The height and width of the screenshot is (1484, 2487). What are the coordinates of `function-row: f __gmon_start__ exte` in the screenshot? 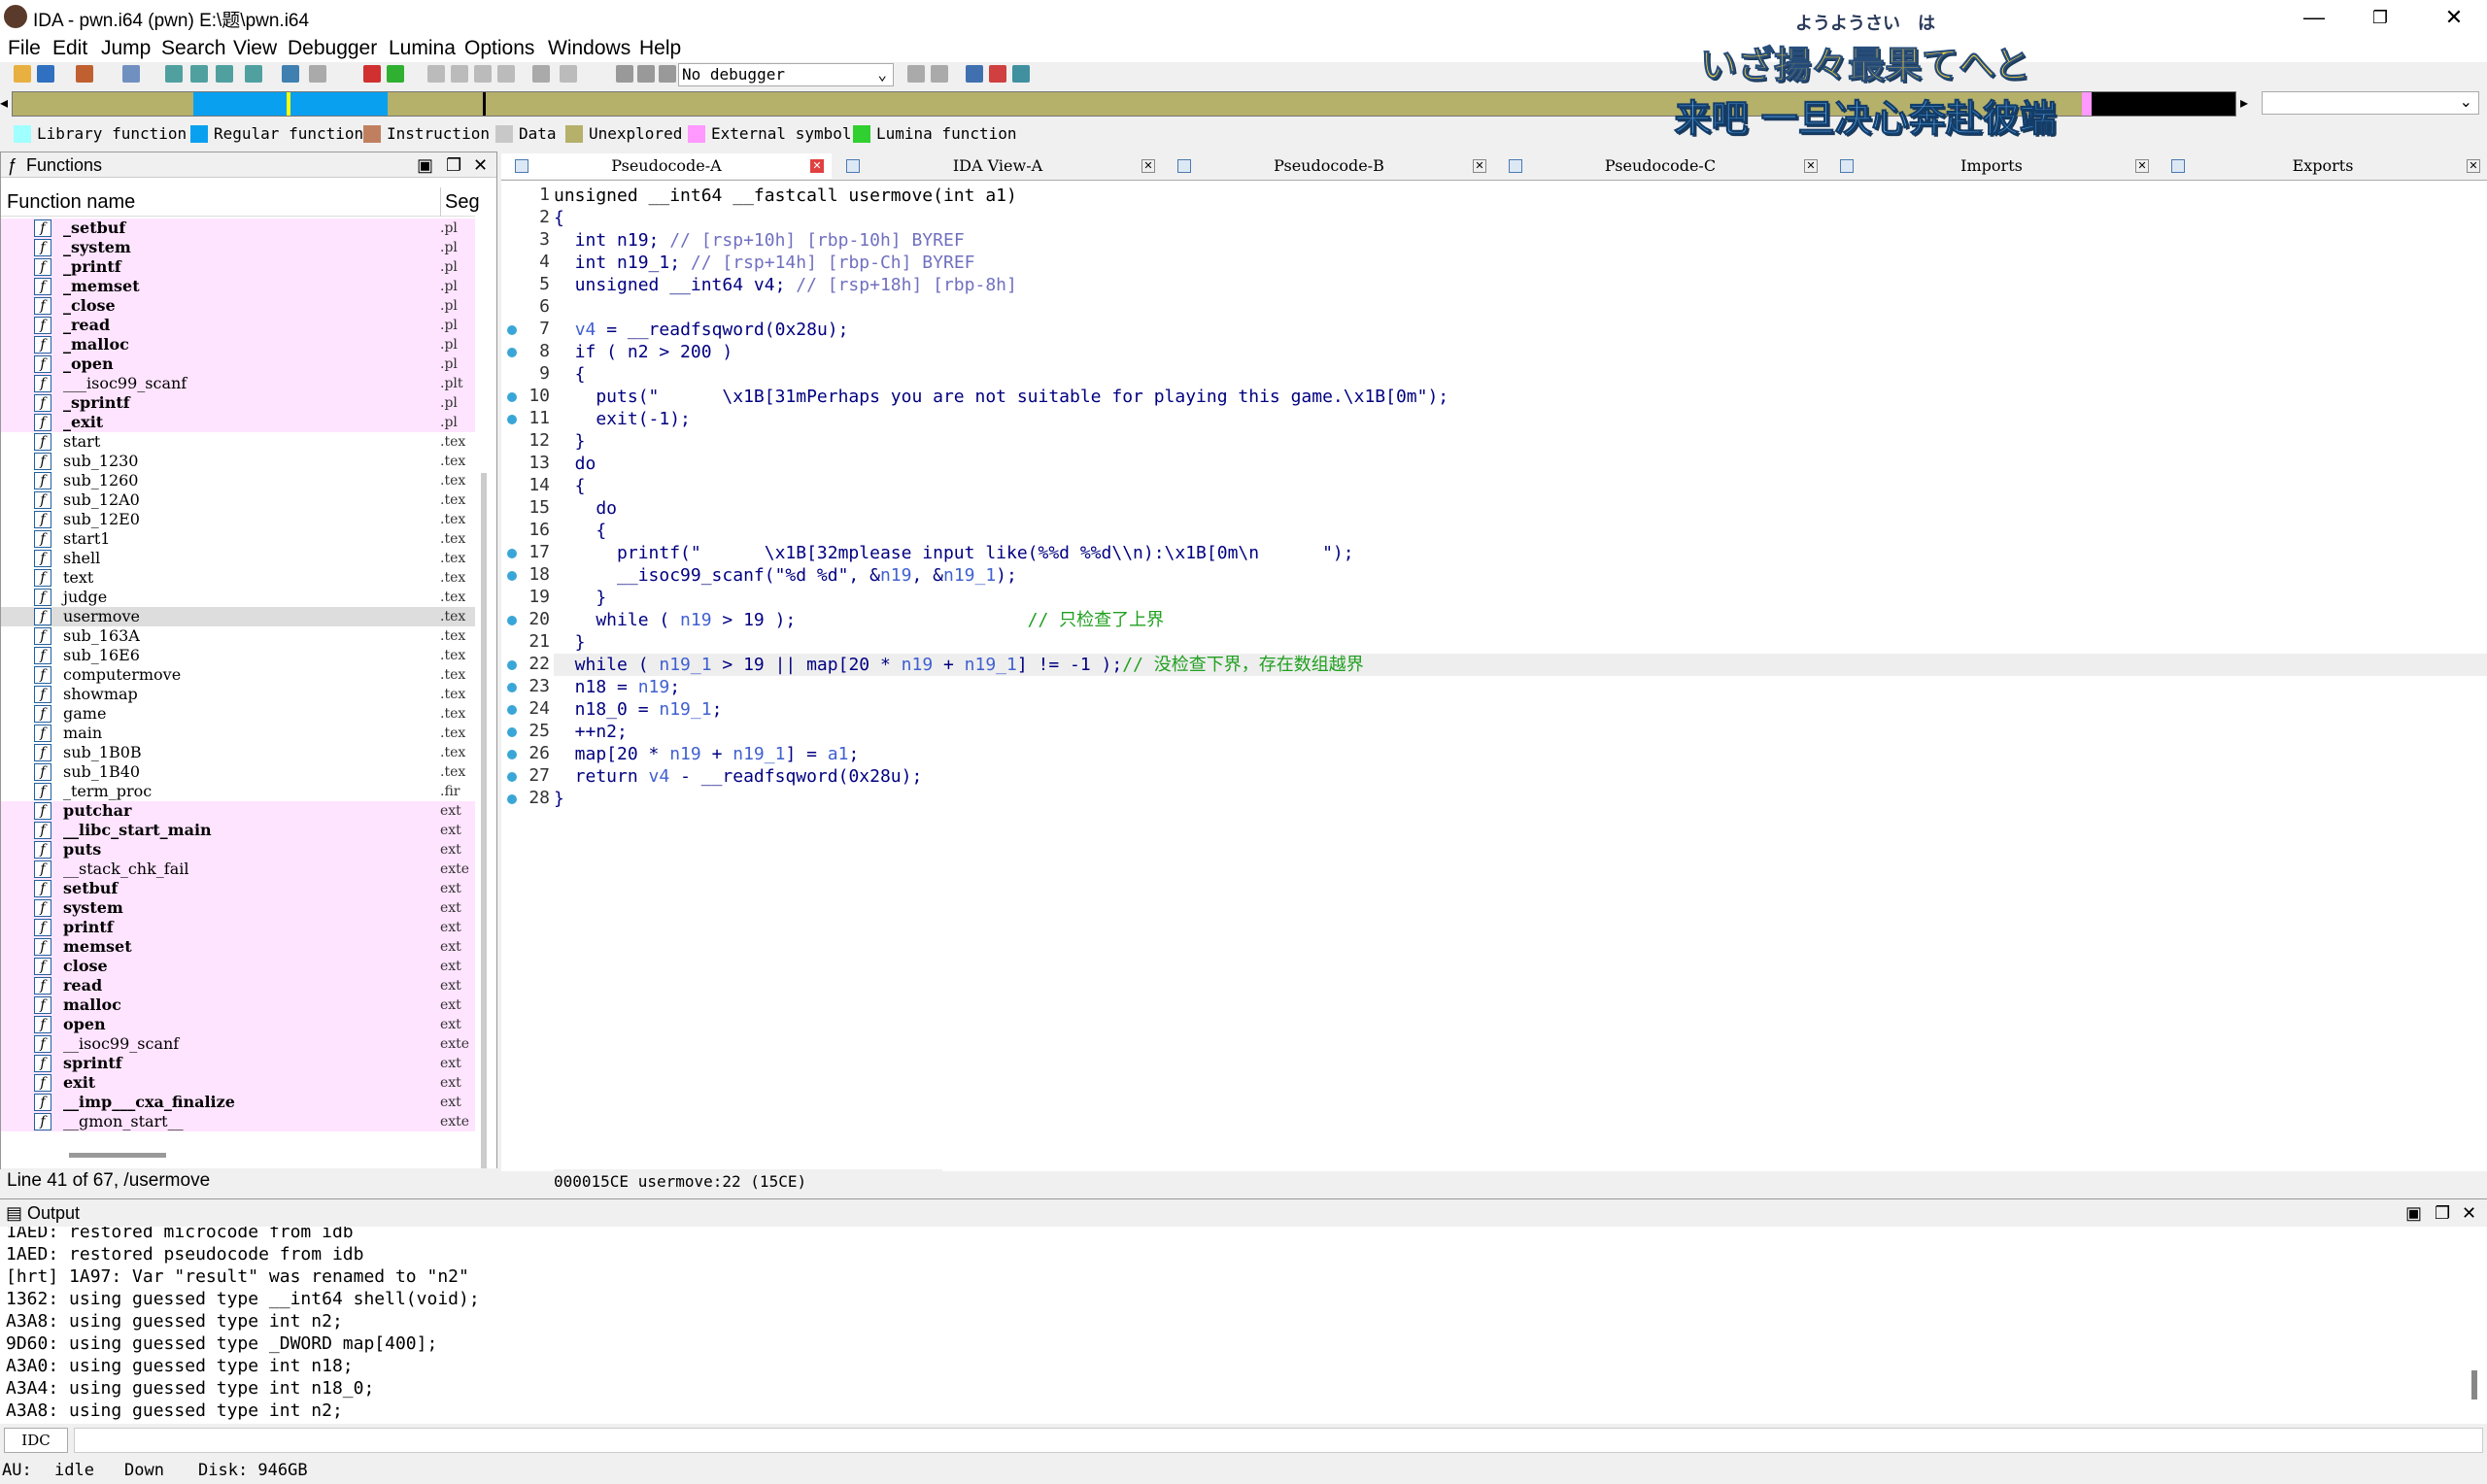 It's located at (238, 1121).